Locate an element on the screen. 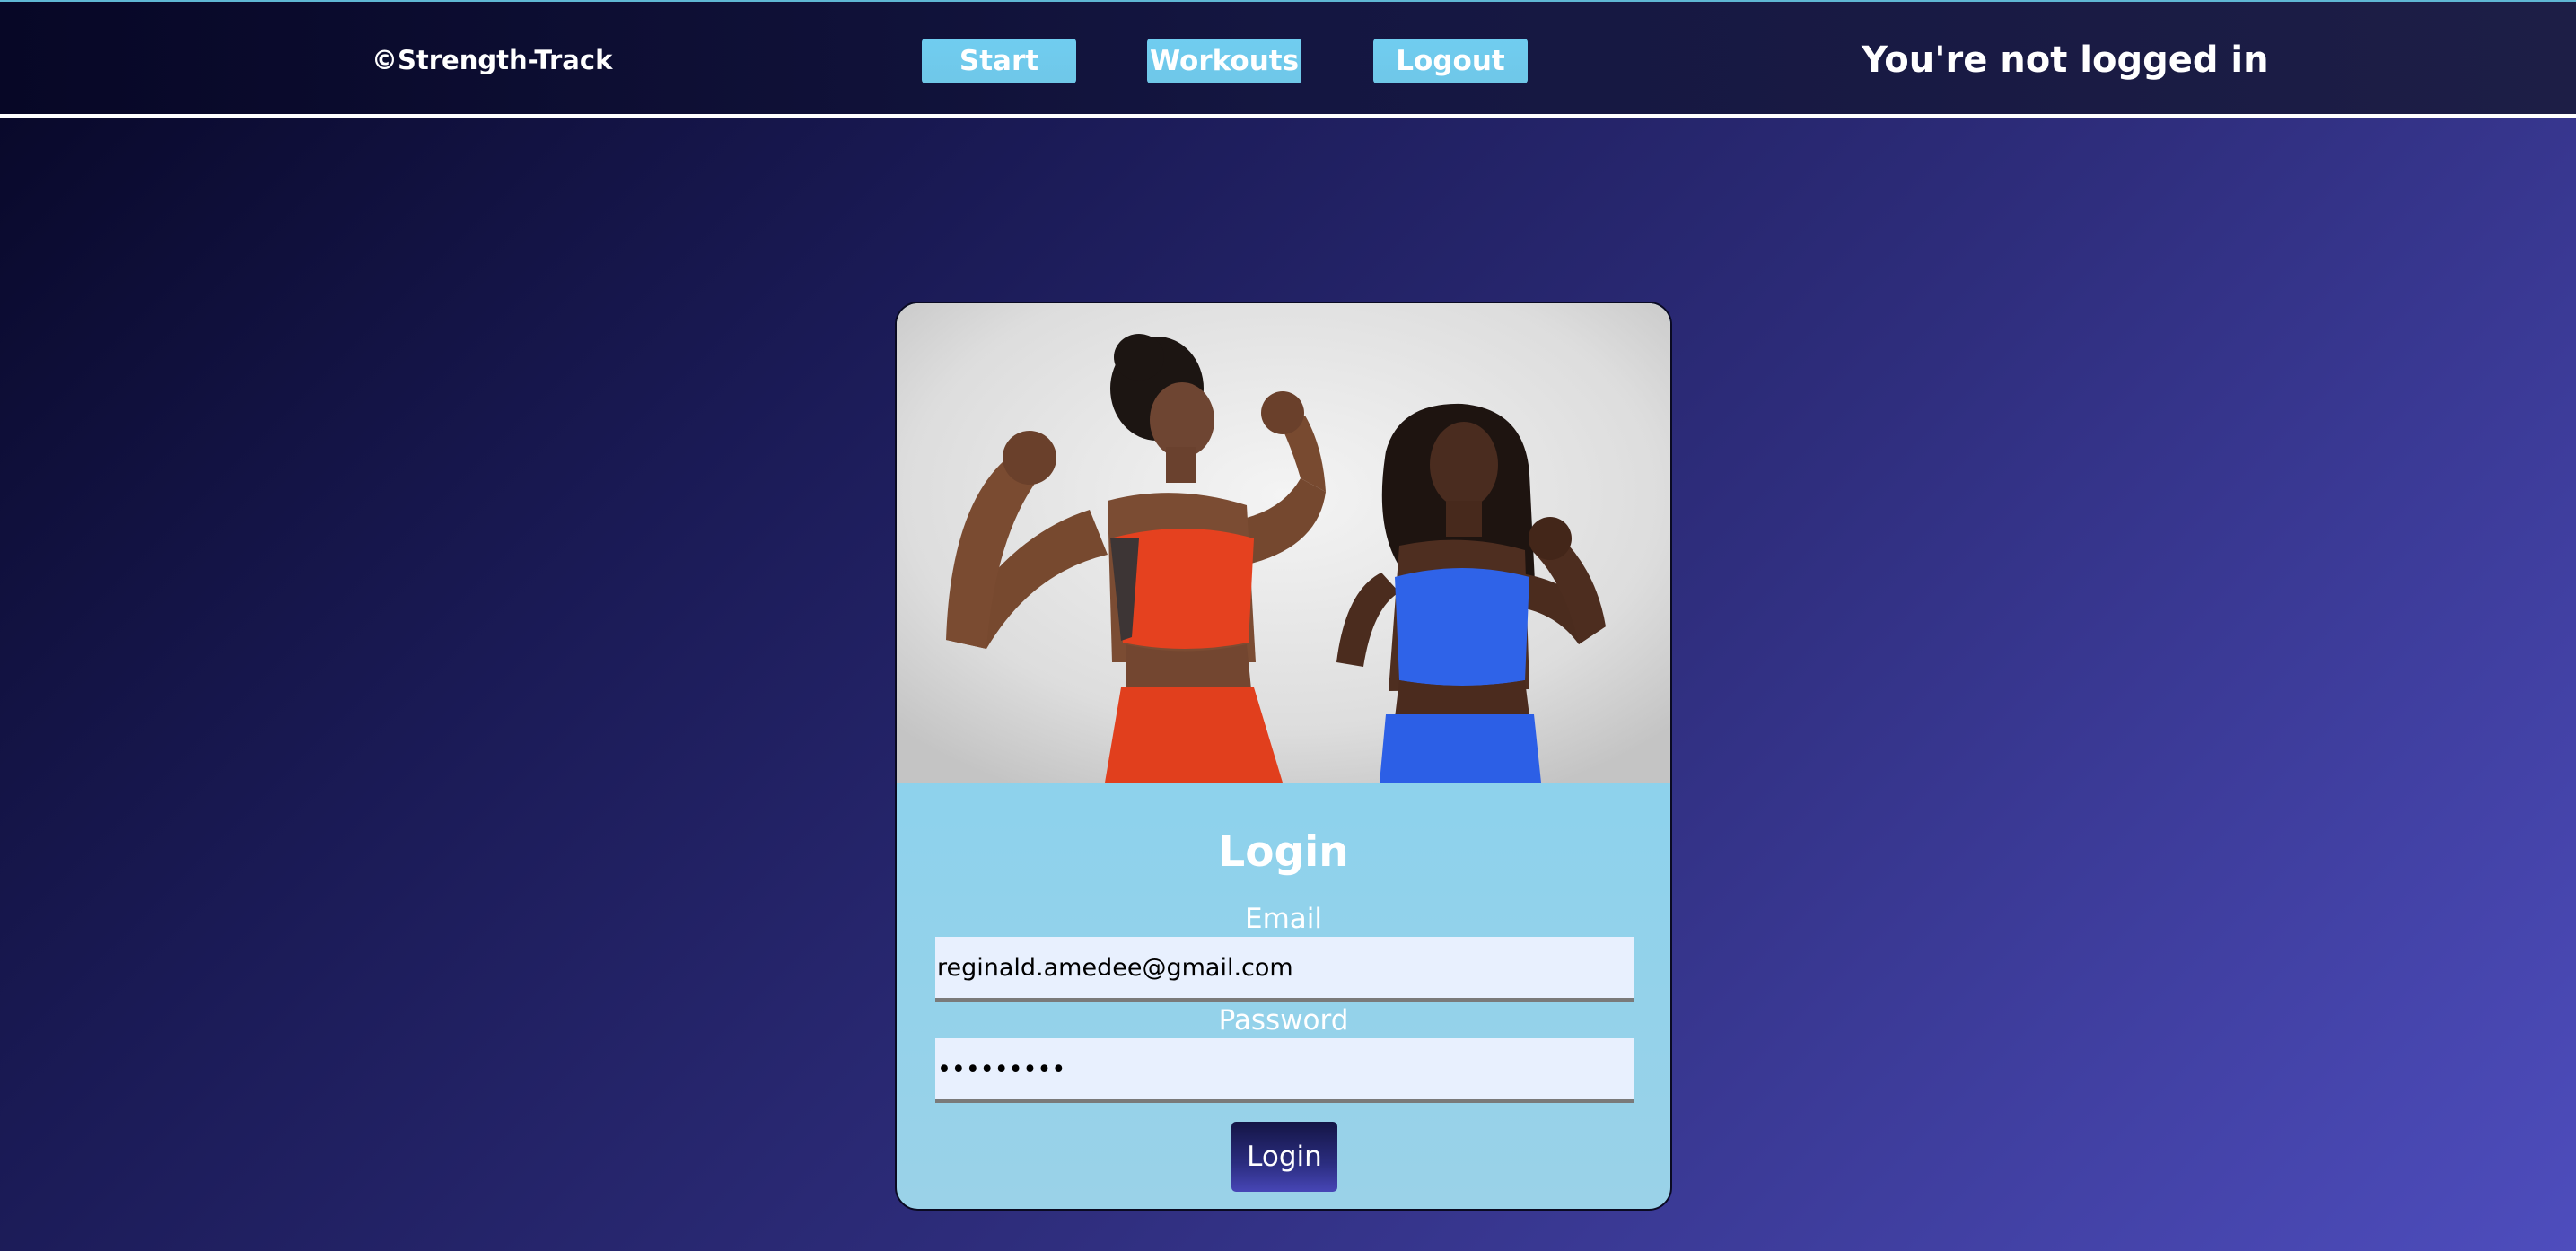  nav-logout-button: Logout is located at coordinates (1450, 61).